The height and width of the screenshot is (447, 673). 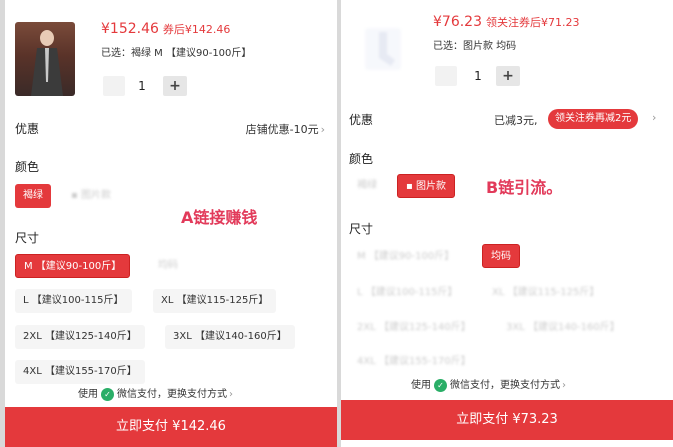 What do you see at coordinates (219, 217) in the screenshot?
I see `annotation-a: A链接赚钱` at bounding box center [219, 217].